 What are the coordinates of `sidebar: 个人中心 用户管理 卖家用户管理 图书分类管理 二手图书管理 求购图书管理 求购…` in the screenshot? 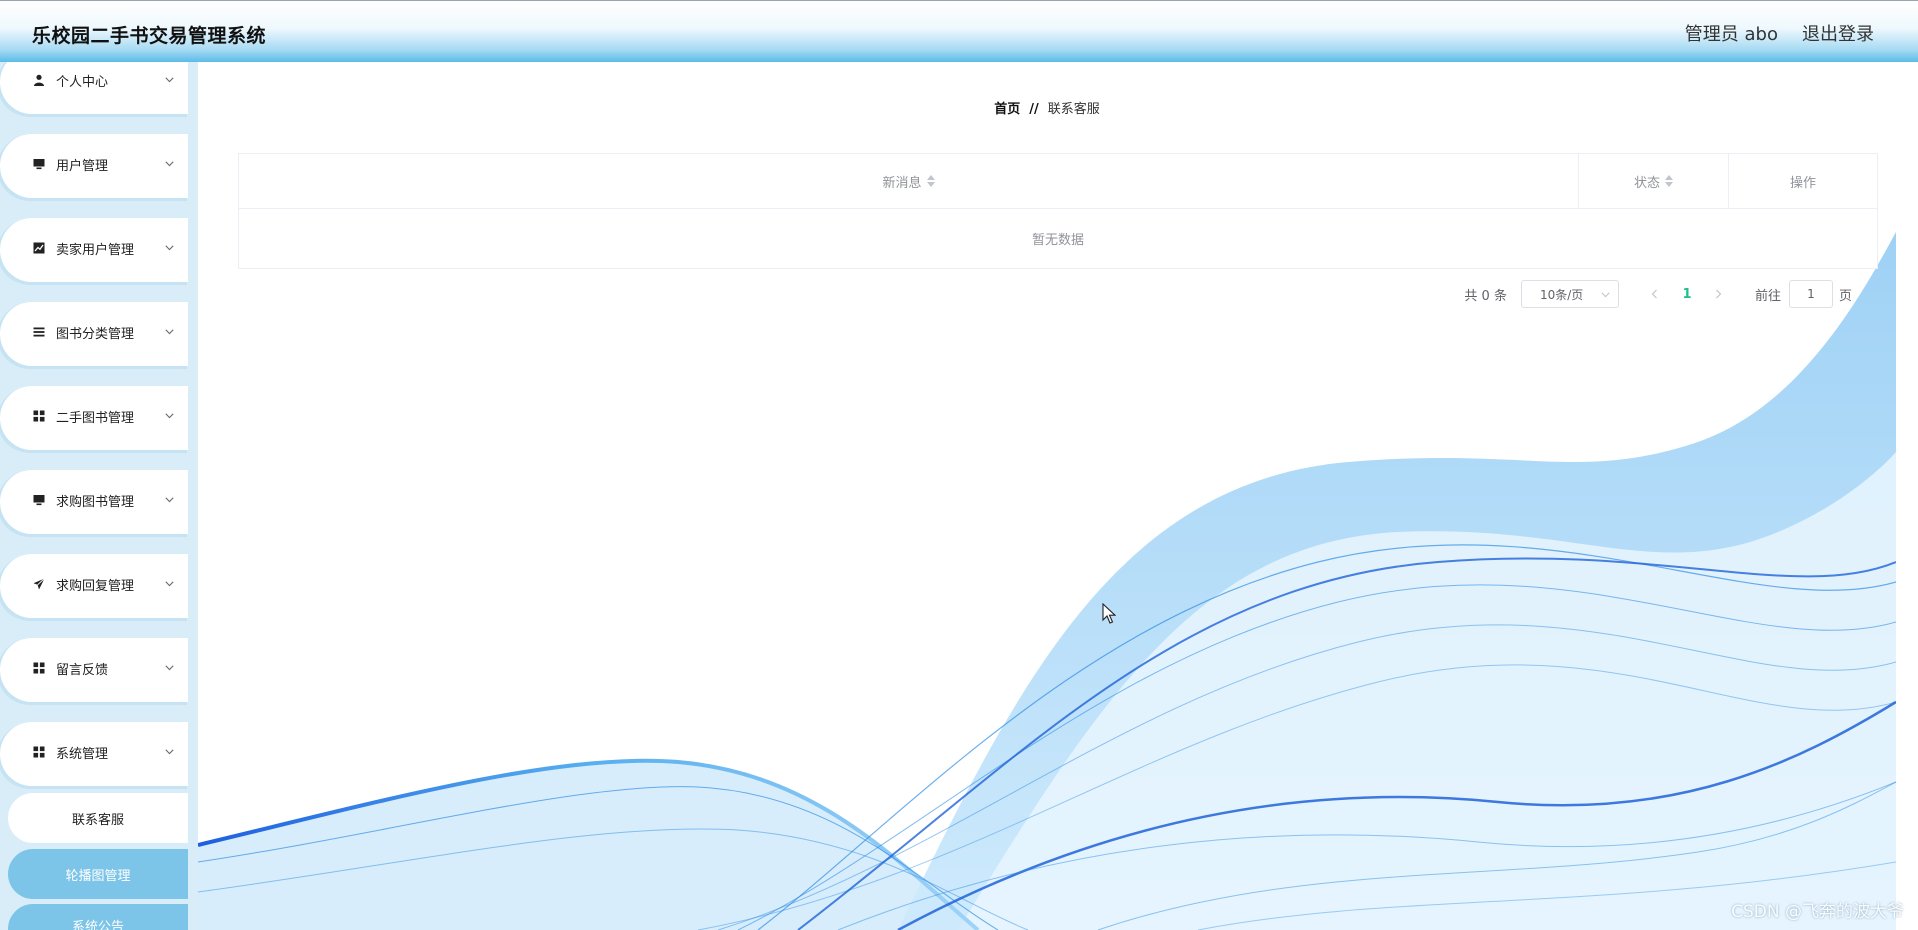 It's located at (99, 496).